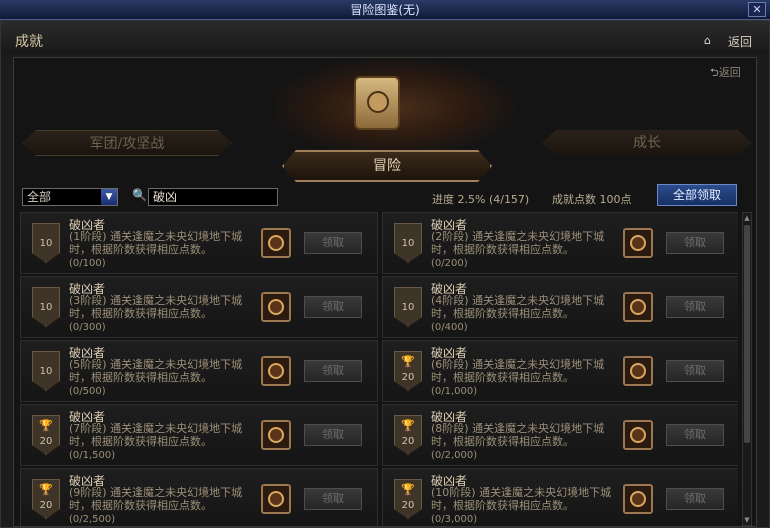 Image resolution: width=770 pixels, height=528 pixels. Describe the element at coordinates (521, 499) in the screenshot. I see `achievement-desc: (10阶段) 通关逢魔之未央幻境地下城时，根据阶数获得相应点数。` at that location.